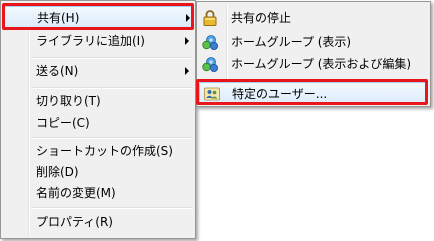 The height and width of the screenshot is (241, 434). I want to click on submenu-item-homegroup-view: ホームグループ (表示), so click(313, 42).